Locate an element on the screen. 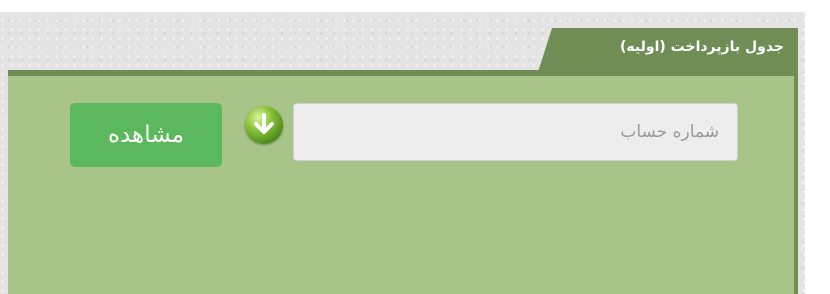 The height and width of the screenshot is (294, 830). panel-tab-title: جدول بازپرداخت (اولیه) is located at coordinates (702, 47).